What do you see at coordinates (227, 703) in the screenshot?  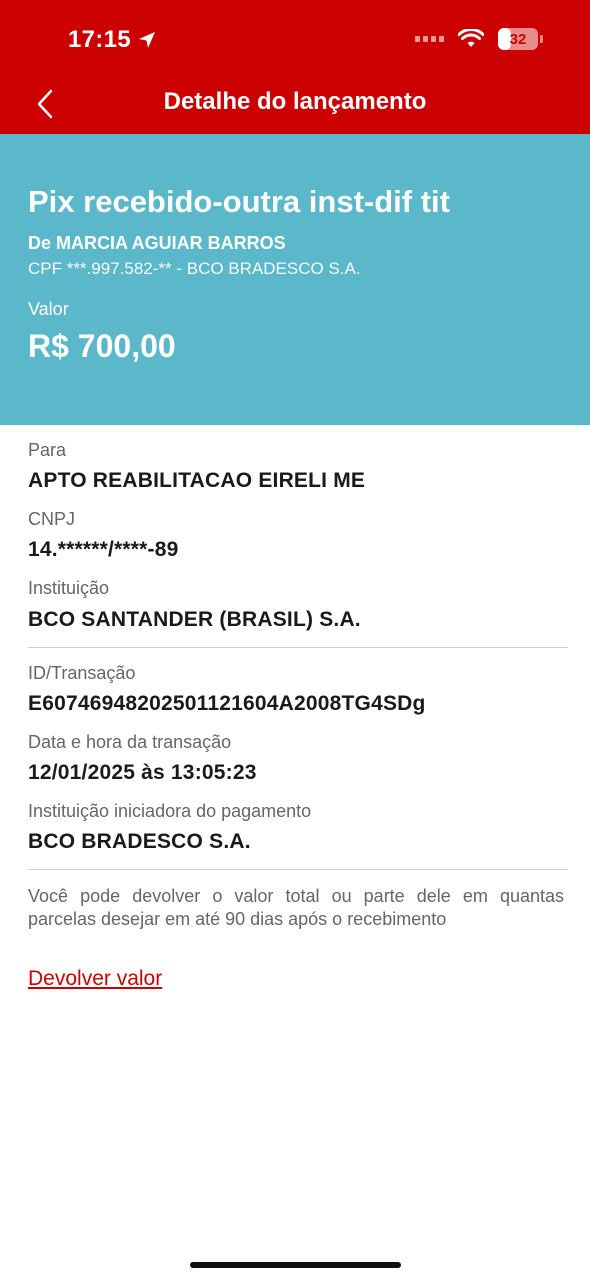 I see `transaction-id-value: E60746948202501121604A2008TG4SDg` at bounding box center [227, 703].